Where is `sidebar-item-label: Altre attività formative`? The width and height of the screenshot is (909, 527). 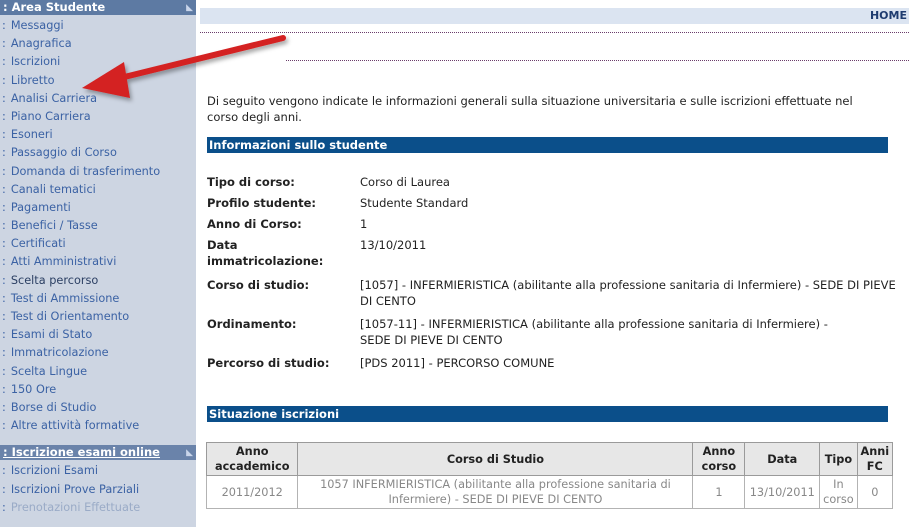 sidebar-item-label: Altre attività formative is located at coordinates (75, 426).